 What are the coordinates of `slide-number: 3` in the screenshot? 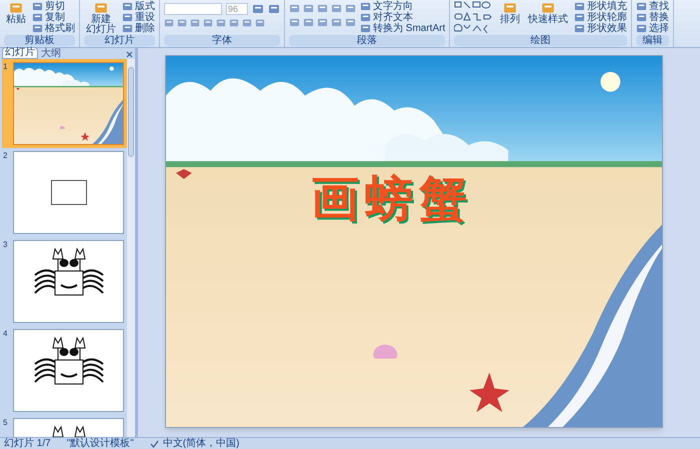 It's located at (5, 245).